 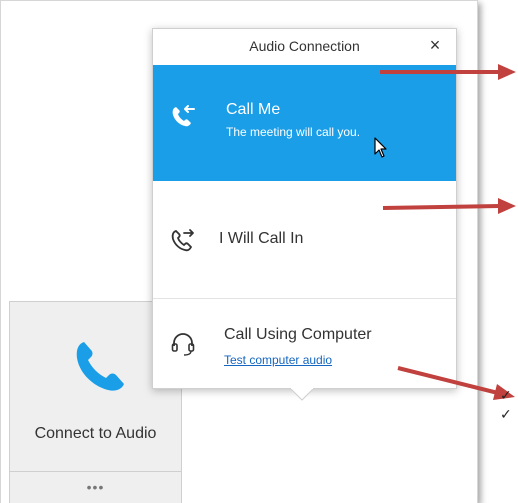 I want to click on call-using-computer-title: Call Using Computer, so click(x=298, y=334).